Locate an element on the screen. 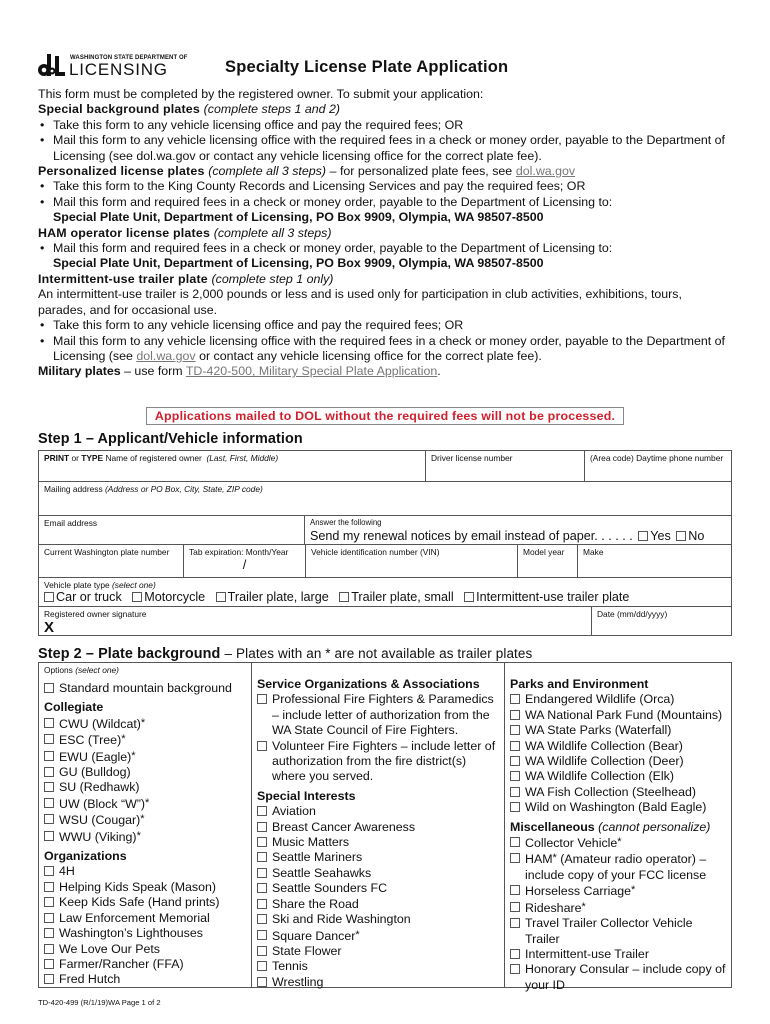 The image size is (770, 1024). special-interest-option: Breast Cancer Awareness is located at coordinates (378, 827).